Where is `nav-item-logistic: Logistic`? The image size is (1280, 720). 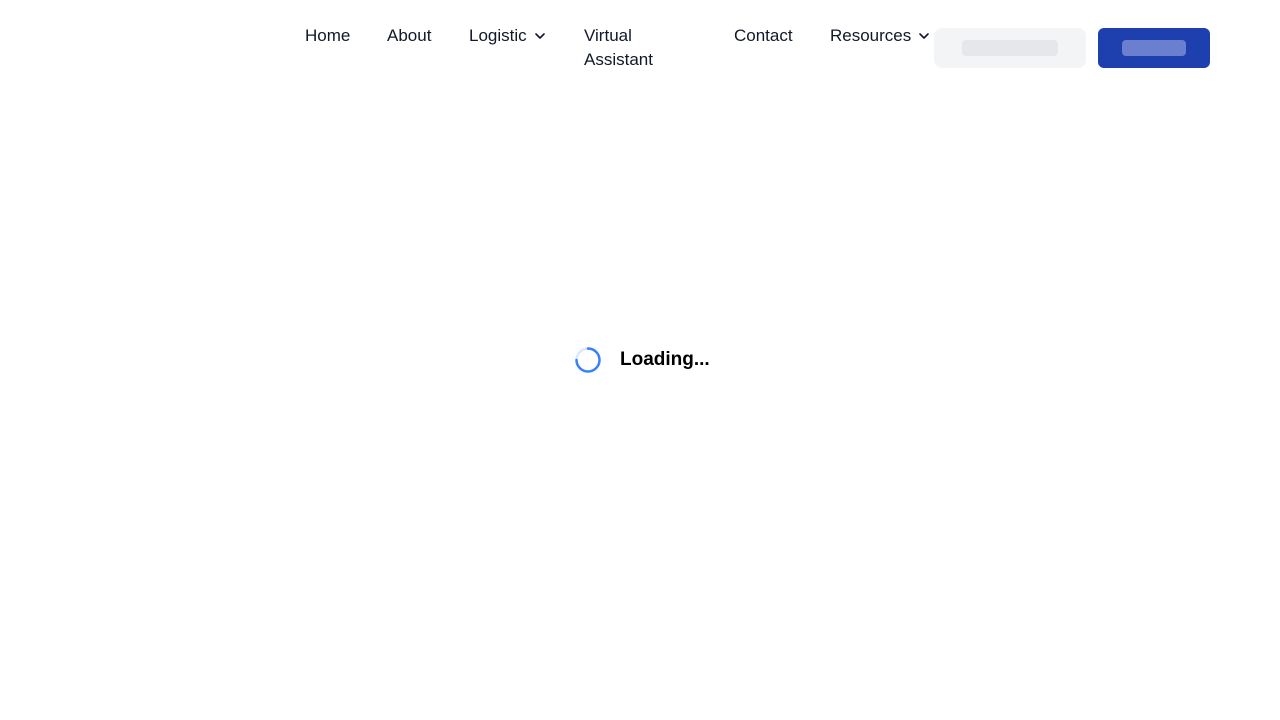 nav-item-logistic: Logistic is located at coordinates (509, 36).